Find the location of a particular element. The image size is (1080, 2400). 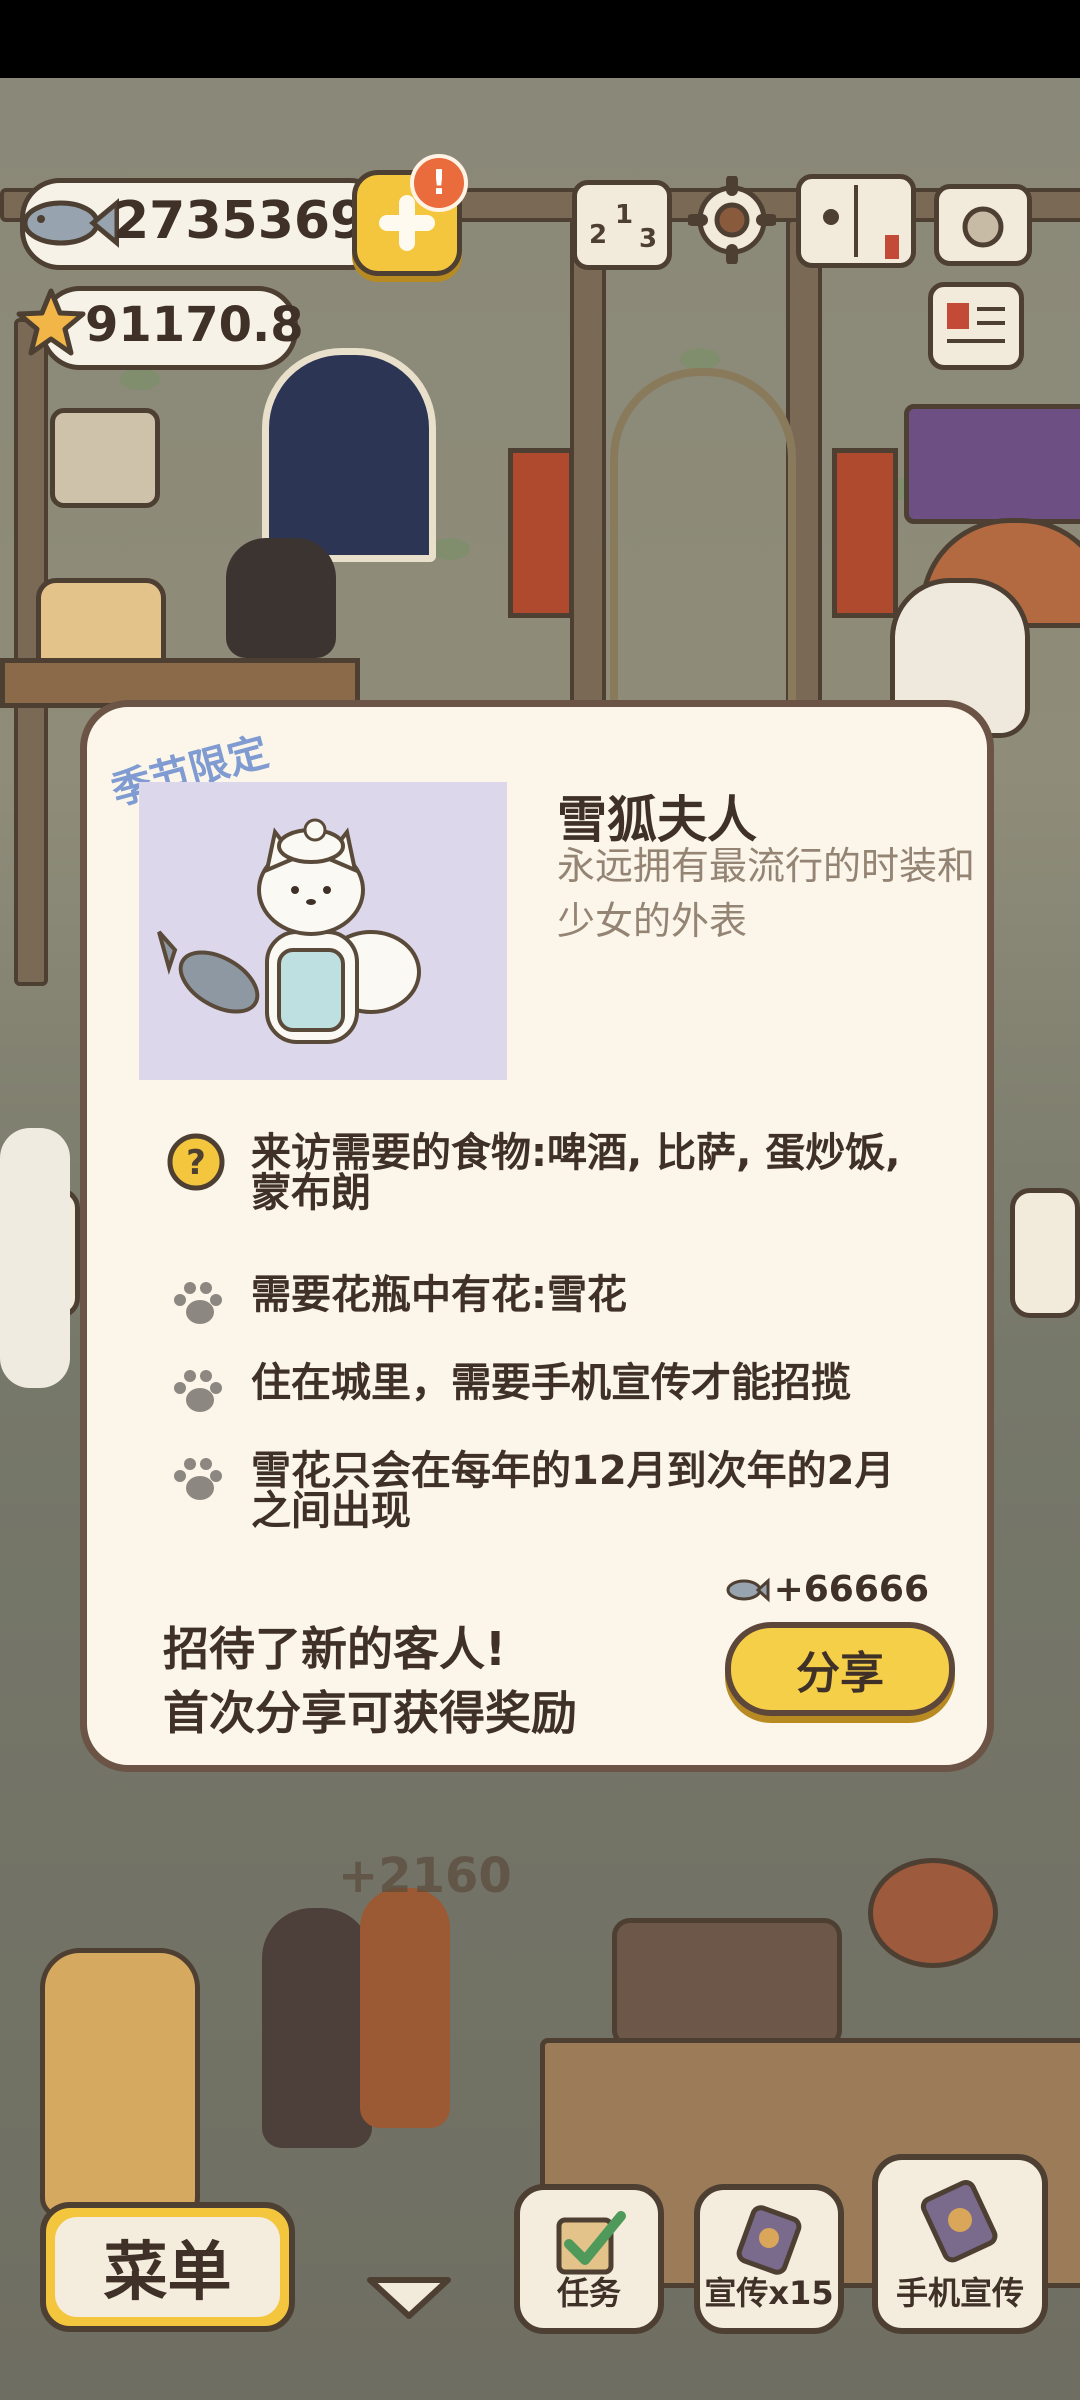

water-dispenser is located at coordinates (120, 2083).